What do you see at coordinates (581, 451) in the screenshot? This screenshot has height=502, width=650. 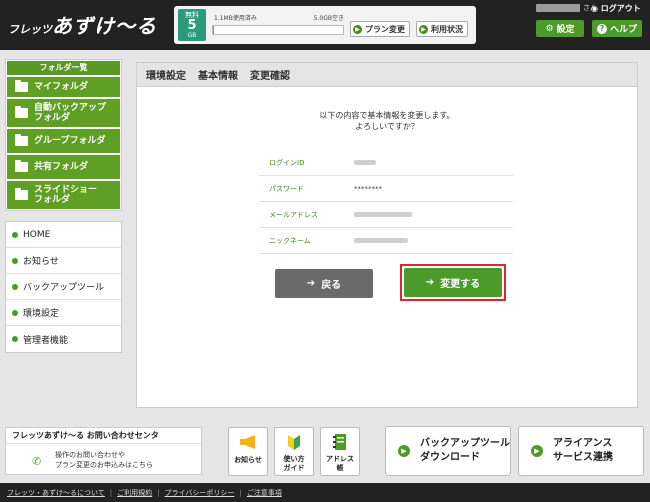 I see `alliance-service-button: ▶ アライアンス サービス連携` at bounding box center [581, 451].